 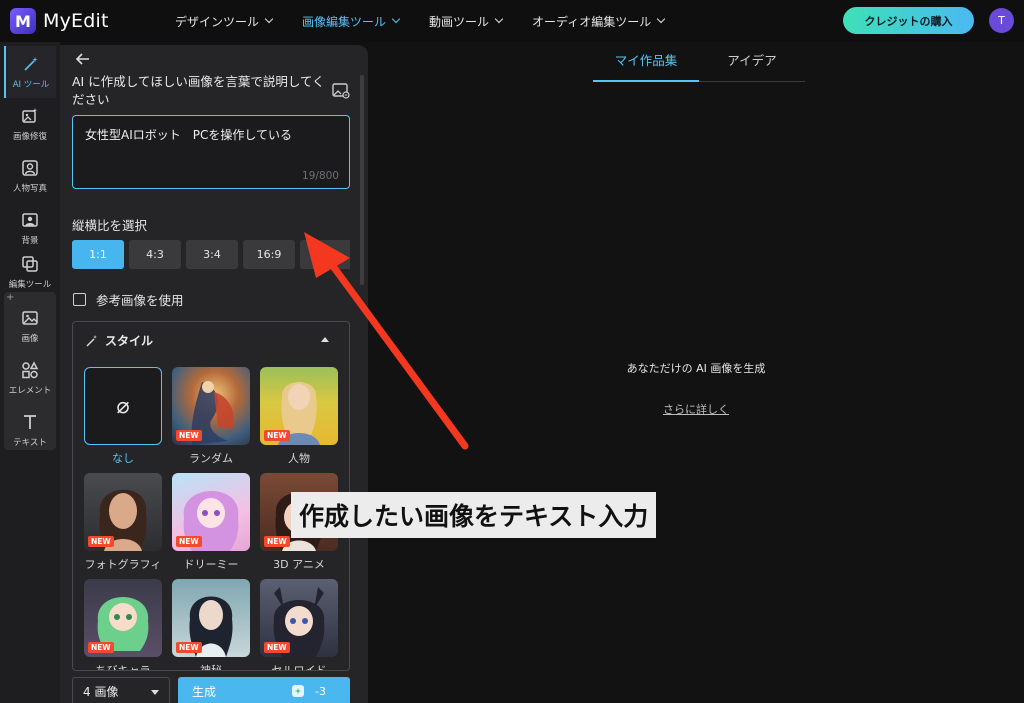 I want to click on style-label: ランダム, so click(x=211, y=458).